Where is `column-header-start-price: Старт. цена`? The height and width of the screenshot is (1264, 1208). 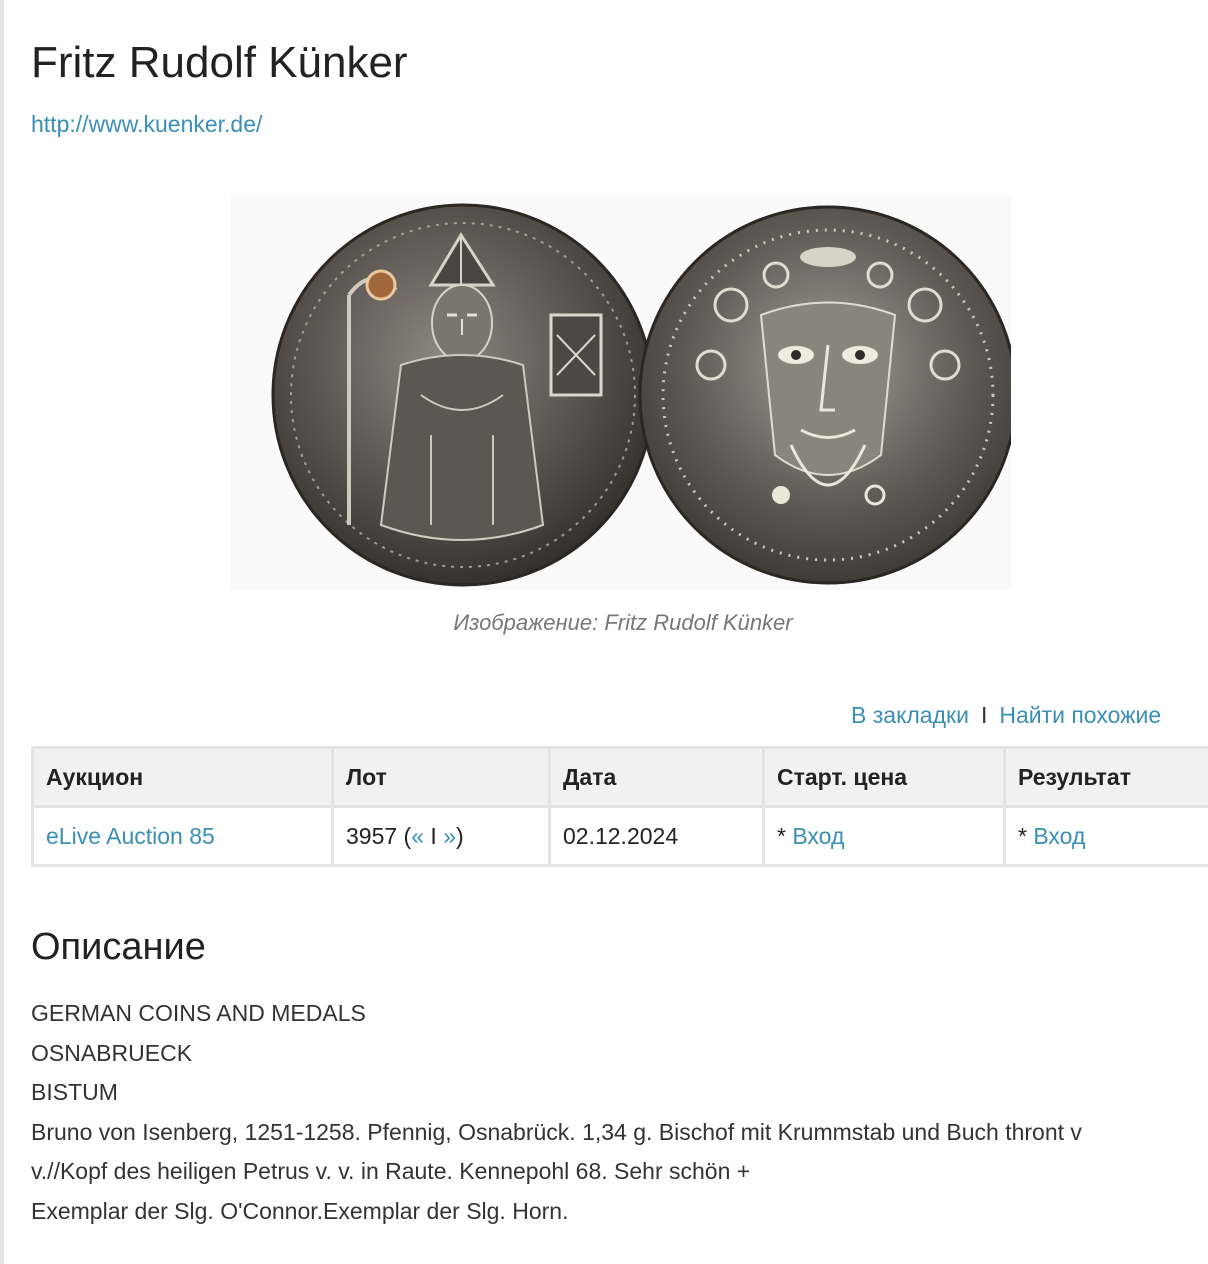 column-header-start-price: Старт. цена is located at coordinates (884, 777).